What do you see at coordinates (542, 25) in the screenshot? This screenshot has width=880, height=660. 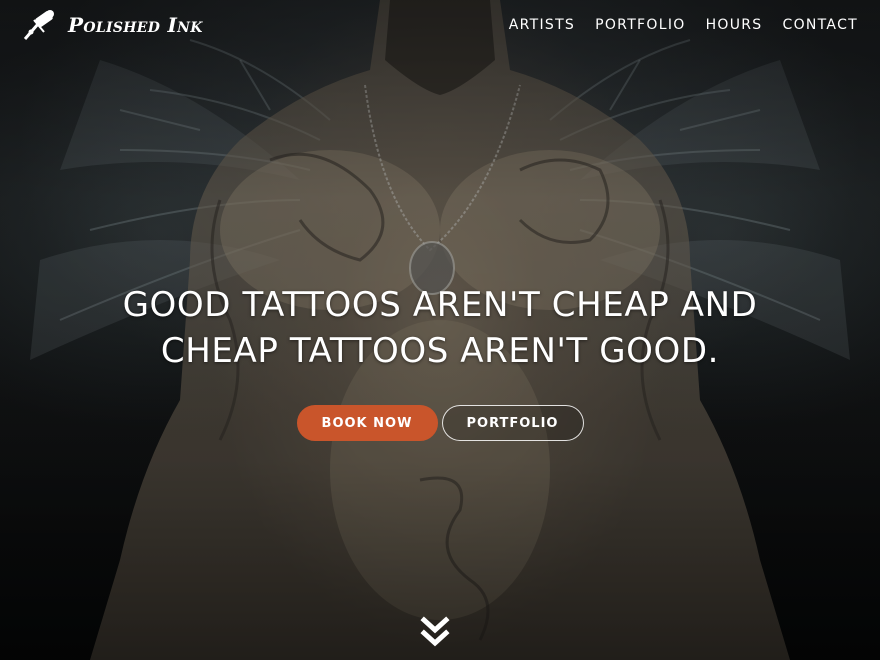 I see `nav-item-artists: ARTISTS` at bounding box center [542, 25].